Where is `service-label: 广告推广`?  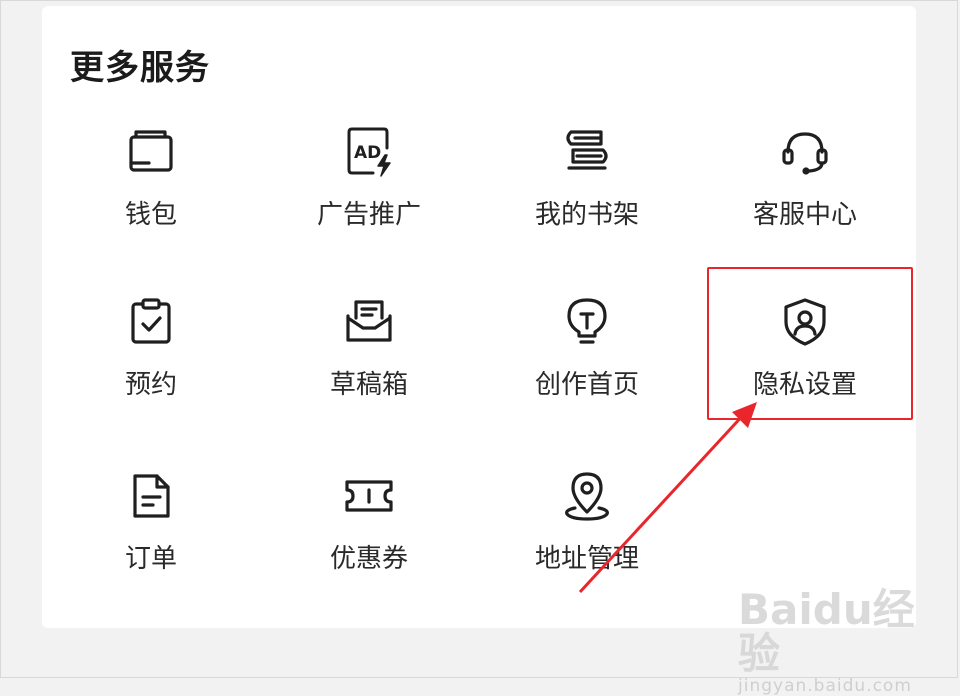
service-label: 广告推广 is located at coordinates (368, 215).